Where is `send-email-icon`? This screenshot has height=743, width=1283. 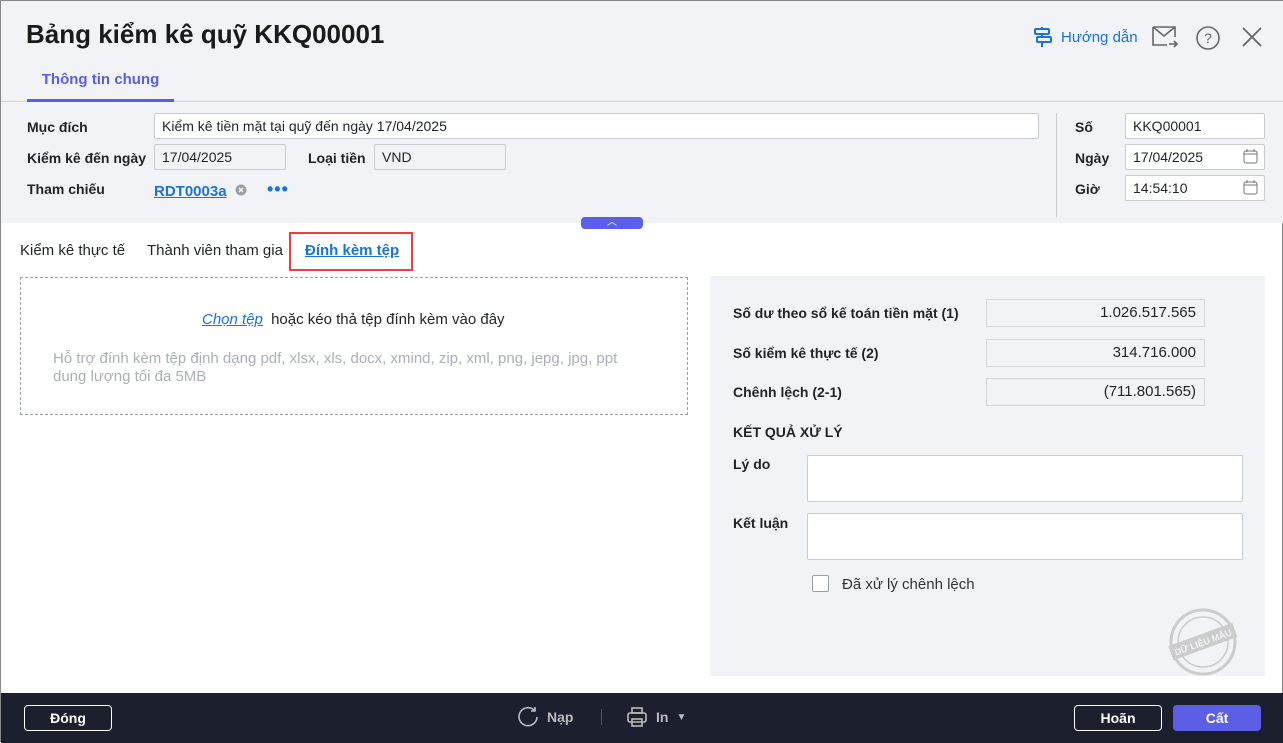
send-email-icon is located at coordinates (1165, 37).